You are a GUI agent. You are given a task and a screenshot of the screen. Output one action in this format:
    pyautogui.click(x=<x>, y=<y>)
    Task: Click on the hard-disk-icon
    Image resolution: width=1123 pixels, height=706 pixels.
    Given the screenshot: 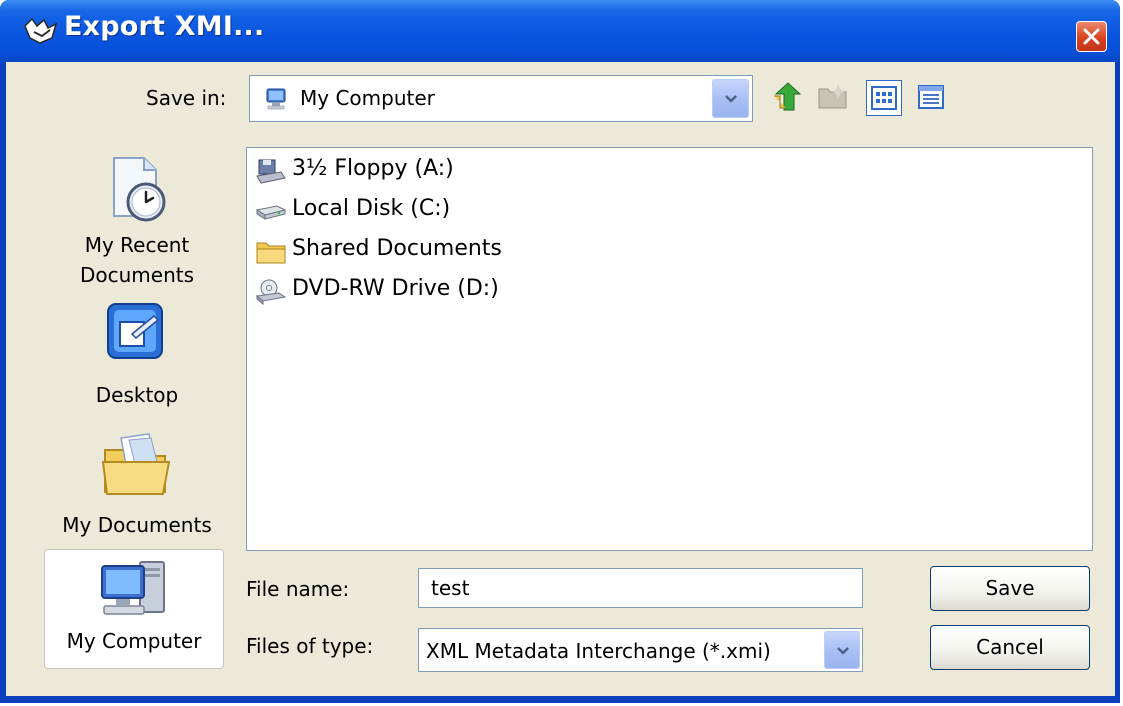 What is the action you would take?
    pyautogui.click(x=271, y=212)
    